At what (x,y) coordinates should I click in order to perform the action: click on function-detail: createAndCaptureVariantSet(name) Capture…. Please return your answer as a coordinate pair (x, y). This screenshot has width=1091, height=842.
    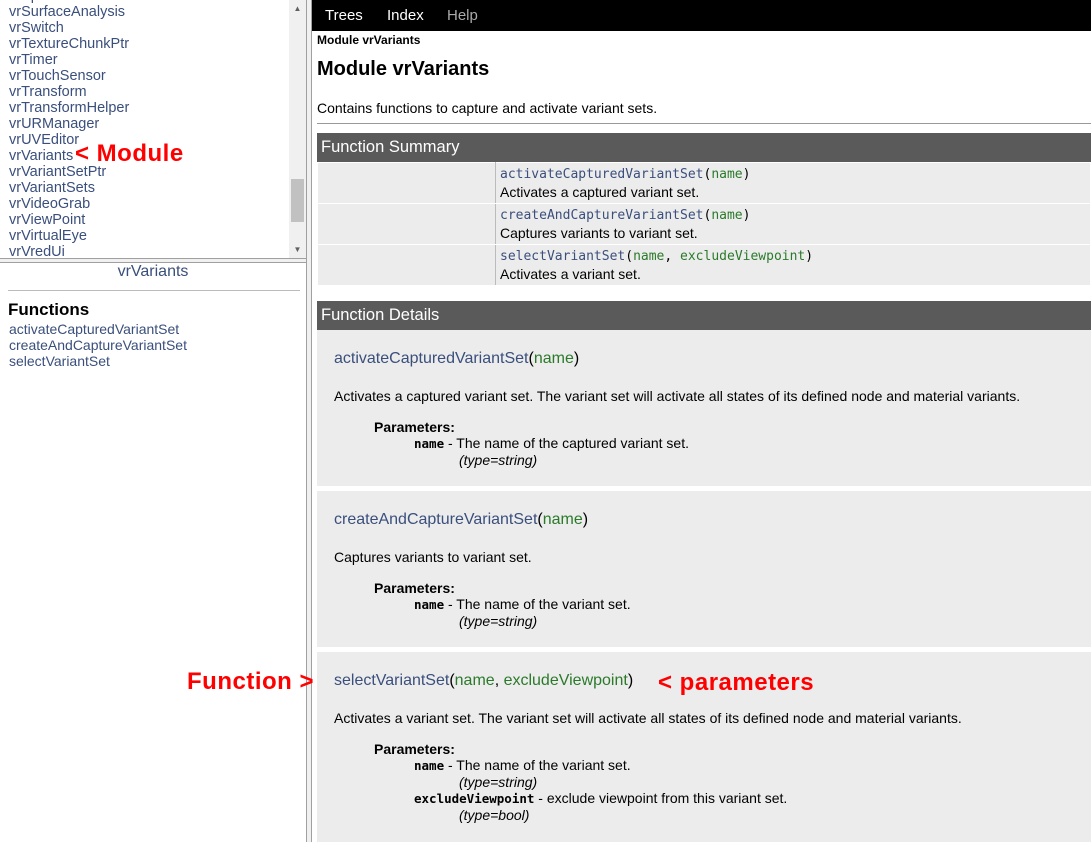
    Looking at the image, I should click on (704, 569).